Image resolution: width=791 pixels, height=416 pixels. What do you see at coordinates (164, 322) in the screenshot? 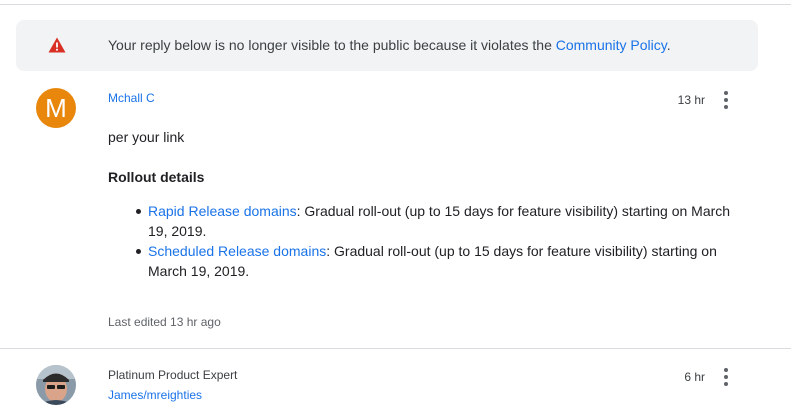
I see `last-edited-text: Last edited 13 hr ago` at bounding box center [164, 322].